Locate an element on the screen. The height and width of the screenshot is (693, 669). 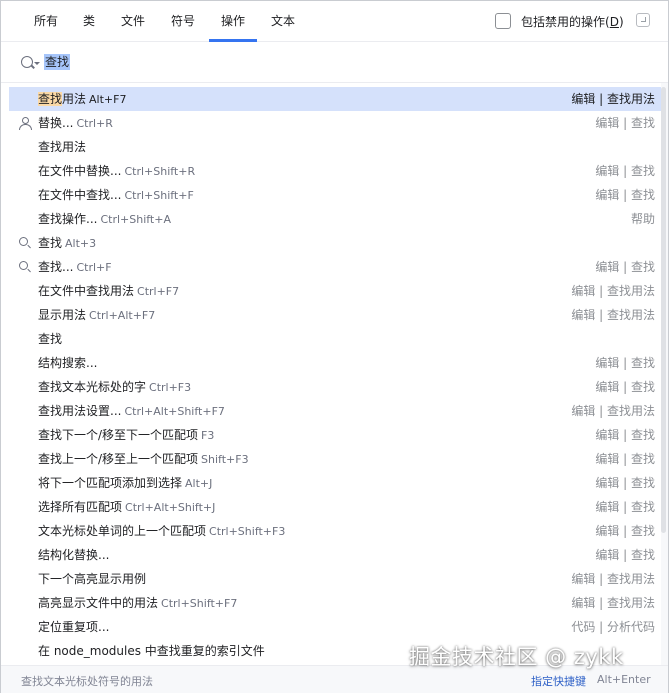
result-shortcut: Ctrl+Shift+F7 is located at coordinates (199, 603).